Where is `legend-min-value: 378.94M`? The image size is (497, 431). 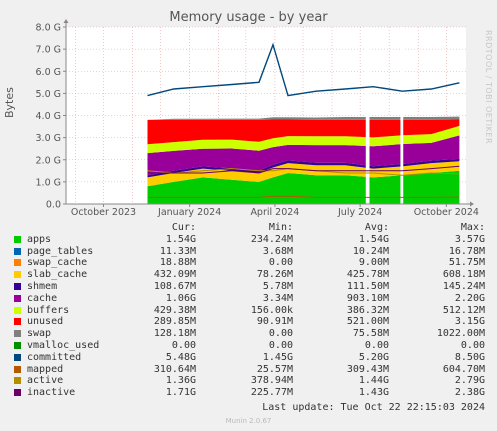 legend-min-value: 378.94M is located at coordinates (271, 381).